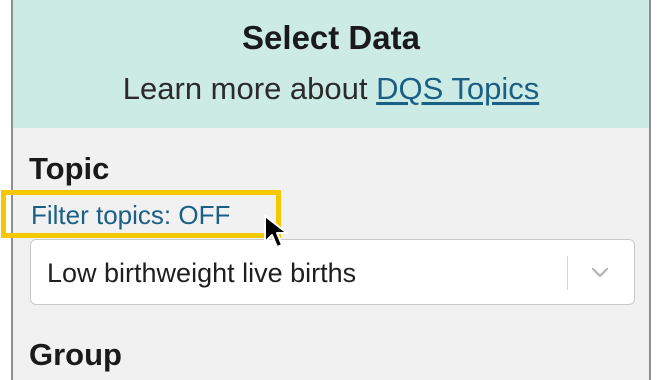  I want to click on panel-subtitle: Learn more about DQS Topics, so click(331, 89).